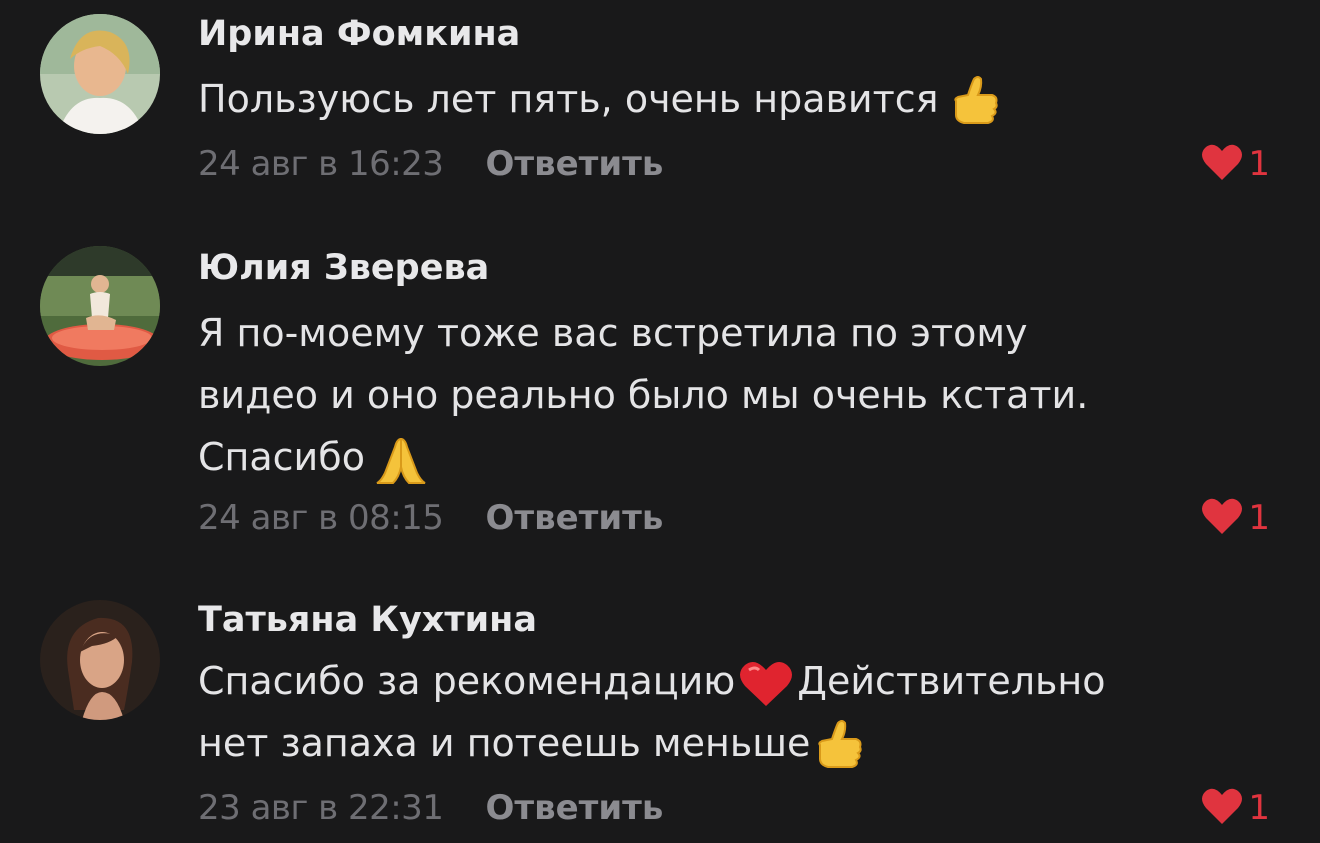 Image resolution: width=1320 pixels, height=843 pixels. What do you see at coordinates (401, 460) in the screenshot?
I see `folded-hands-icon` at bounding box center [401, 460].